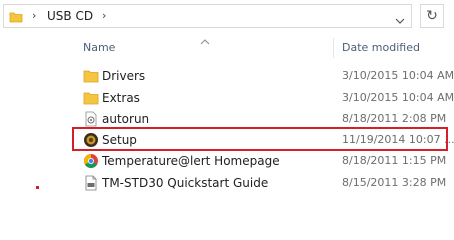 This screenshot has width=454, height=240. Describe the element at coordinates (126, 119) in the screenshot. I see `file-name: autorun` at that location.